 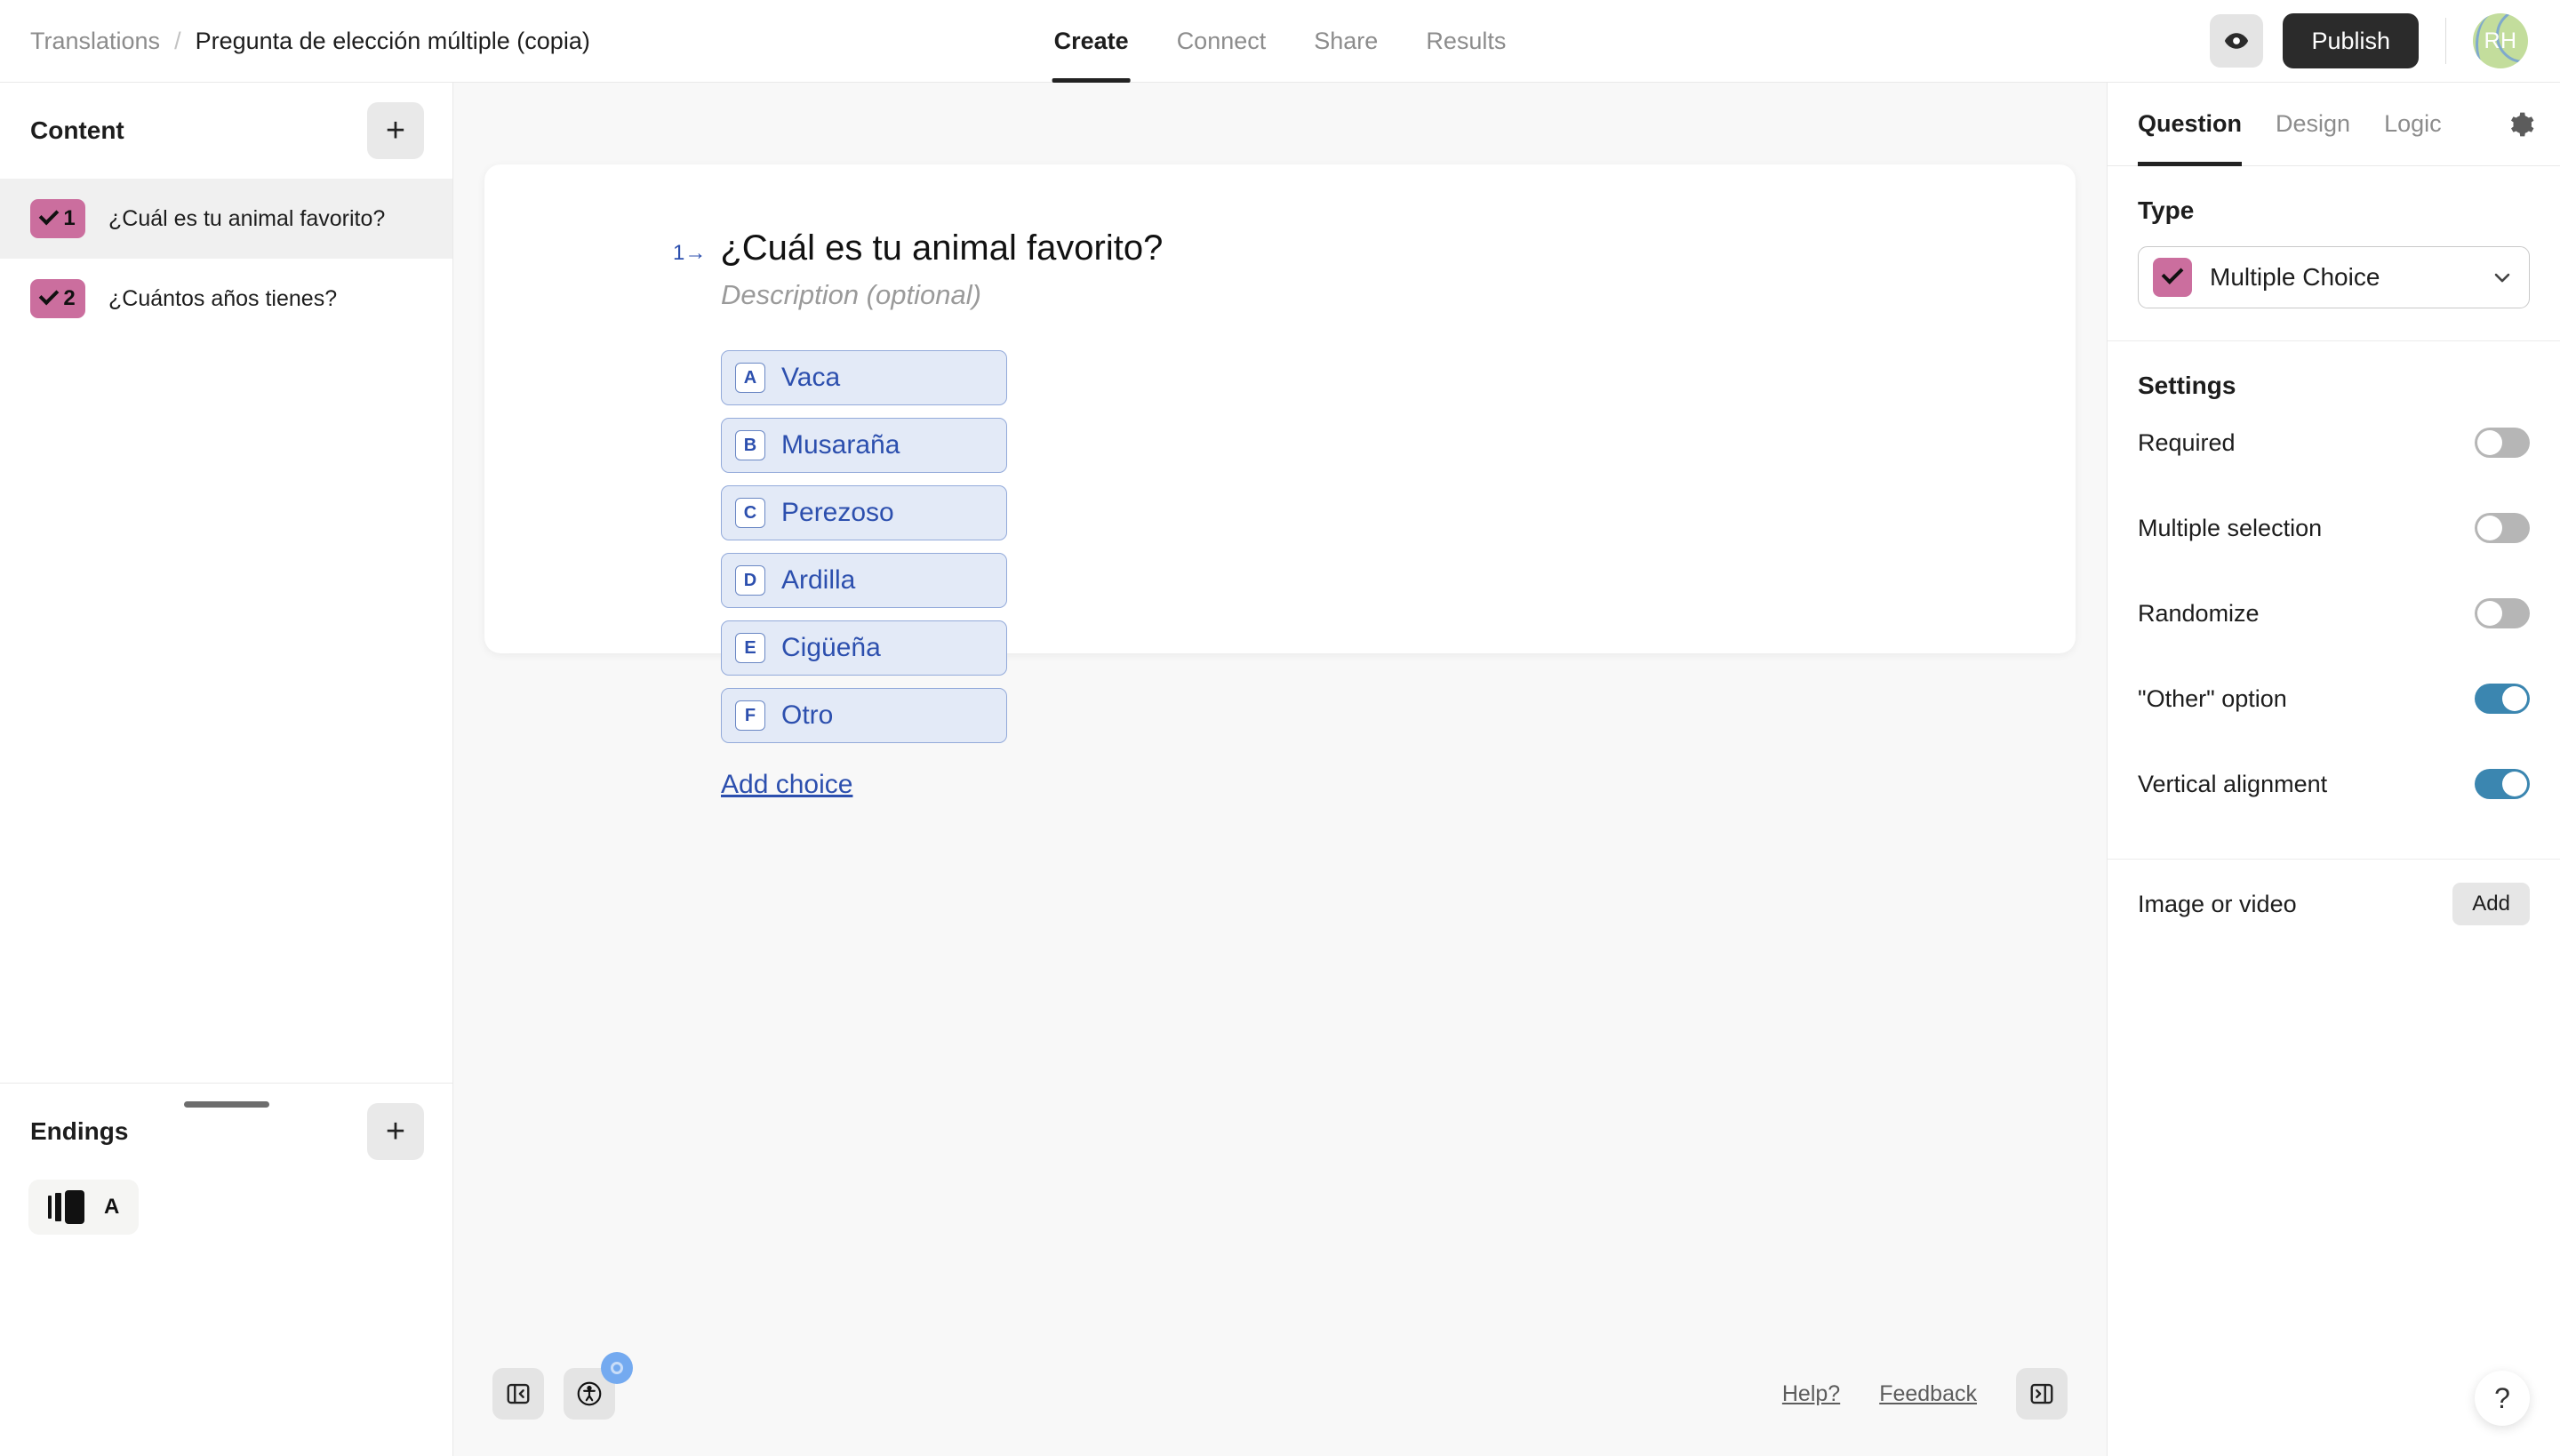 What do you see at coordinates (2445, 41) in the screenshot?
I see `header-divider` at bounding box center [2445, 41].